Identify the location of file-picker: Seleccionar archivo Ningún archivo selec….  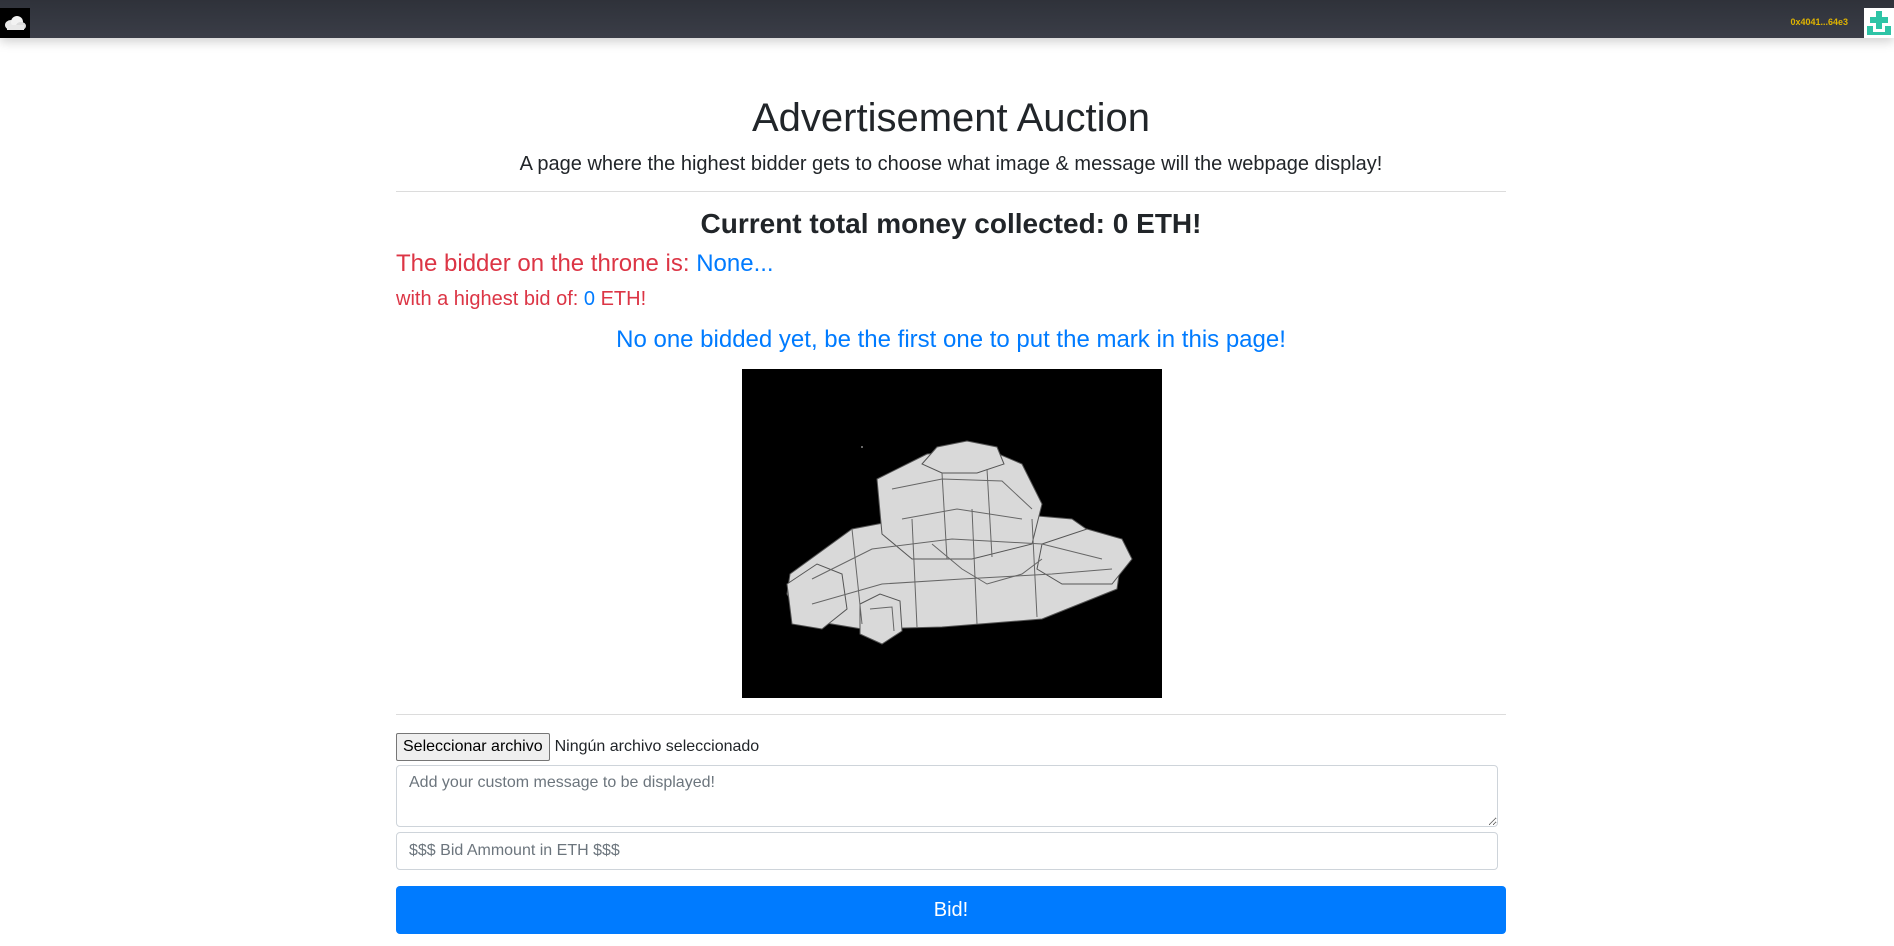
(577, 747).